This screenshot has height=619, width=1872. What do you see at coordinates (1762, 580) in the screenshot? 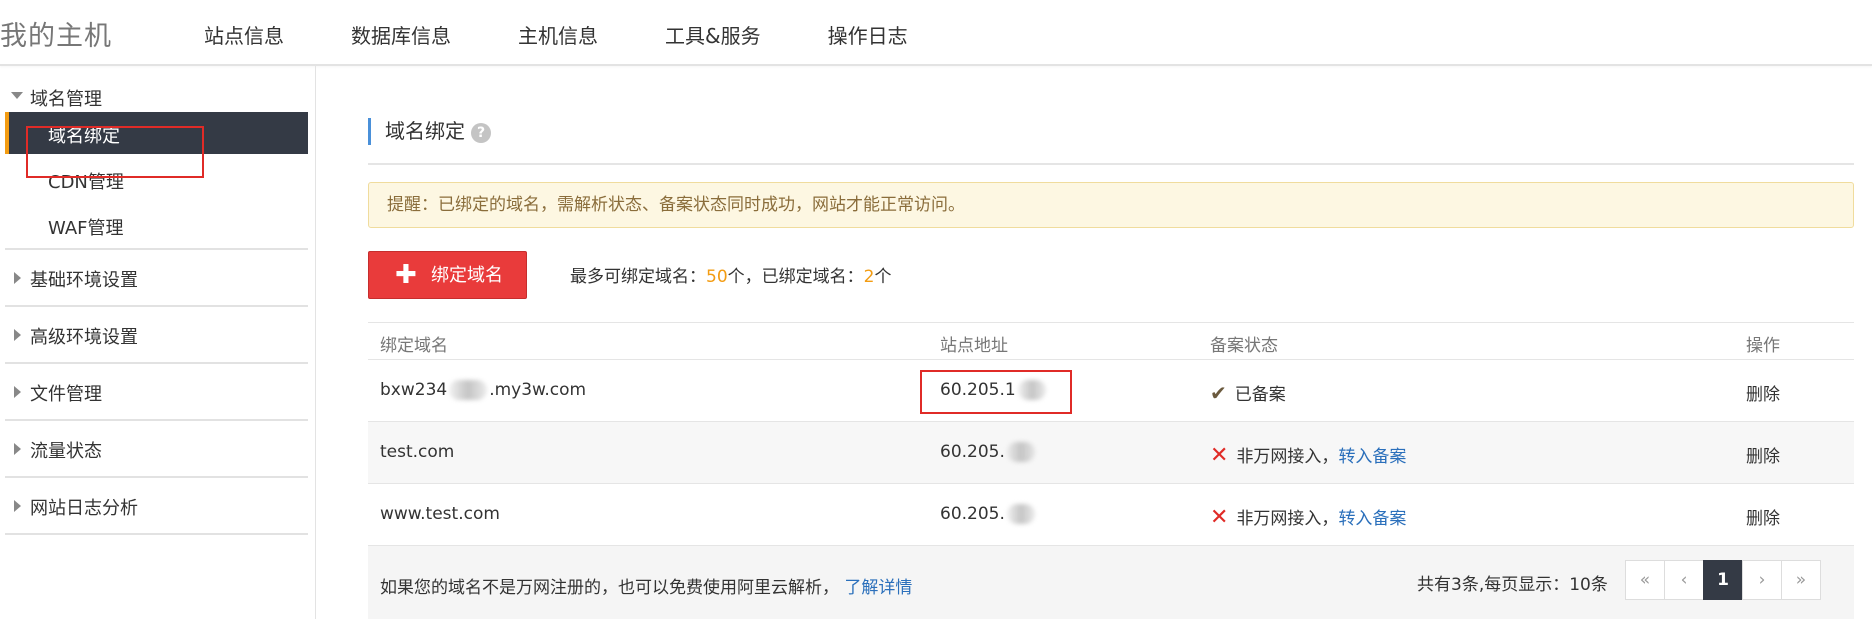
I see `next-page-button: ›` at bounding box center [1762, 580].